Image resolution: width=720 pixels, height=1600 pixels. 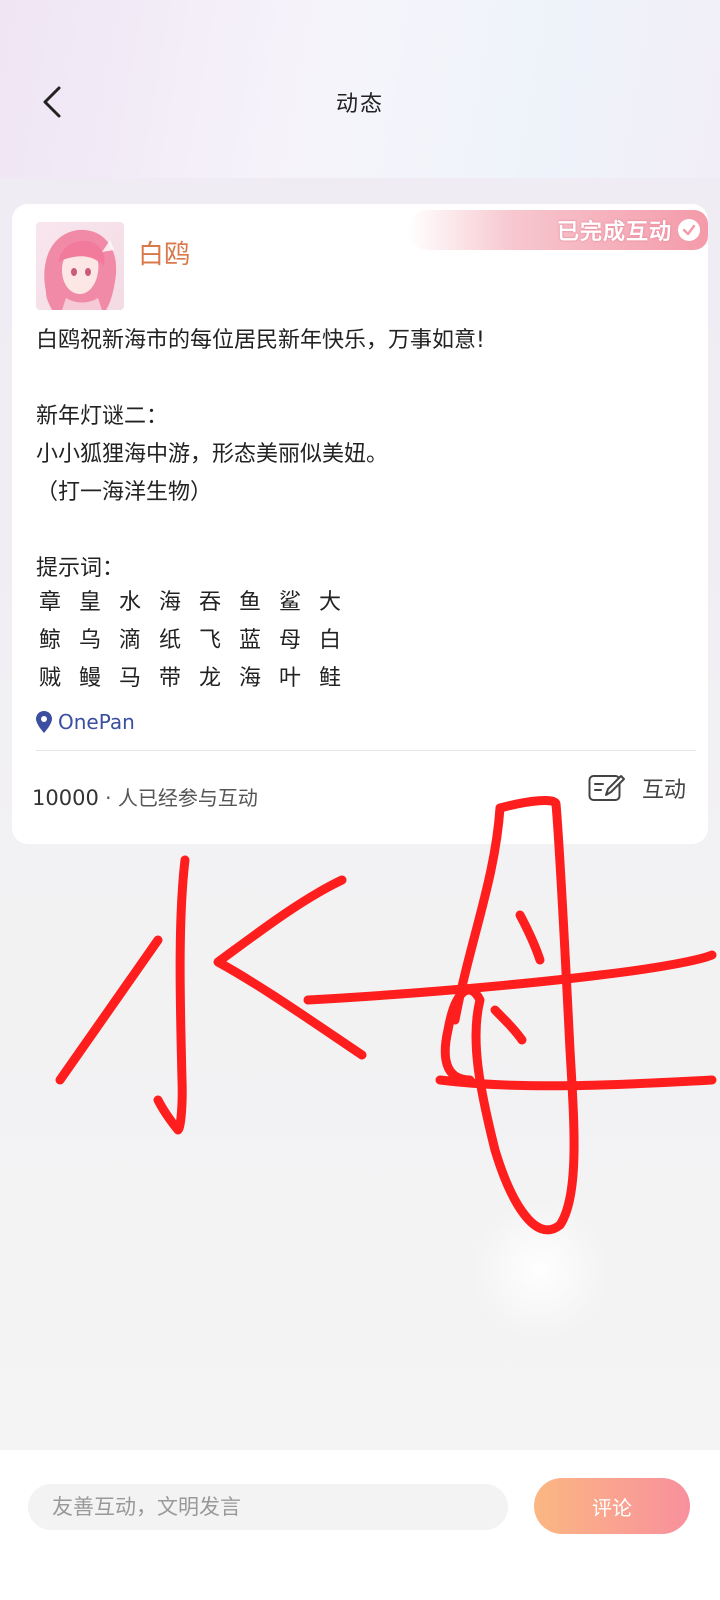 I want to click on hint-char: 鱼, so click(x=249, y=602).